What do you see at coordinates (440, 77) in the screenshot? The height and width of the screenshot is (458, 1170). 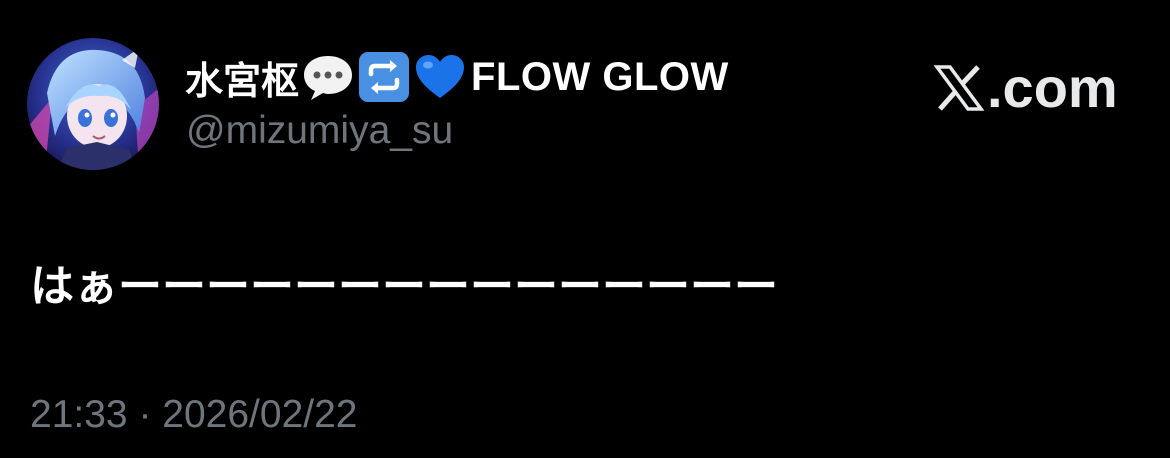 I see `blue-heart-emoji` at bounding box center [440, 77].